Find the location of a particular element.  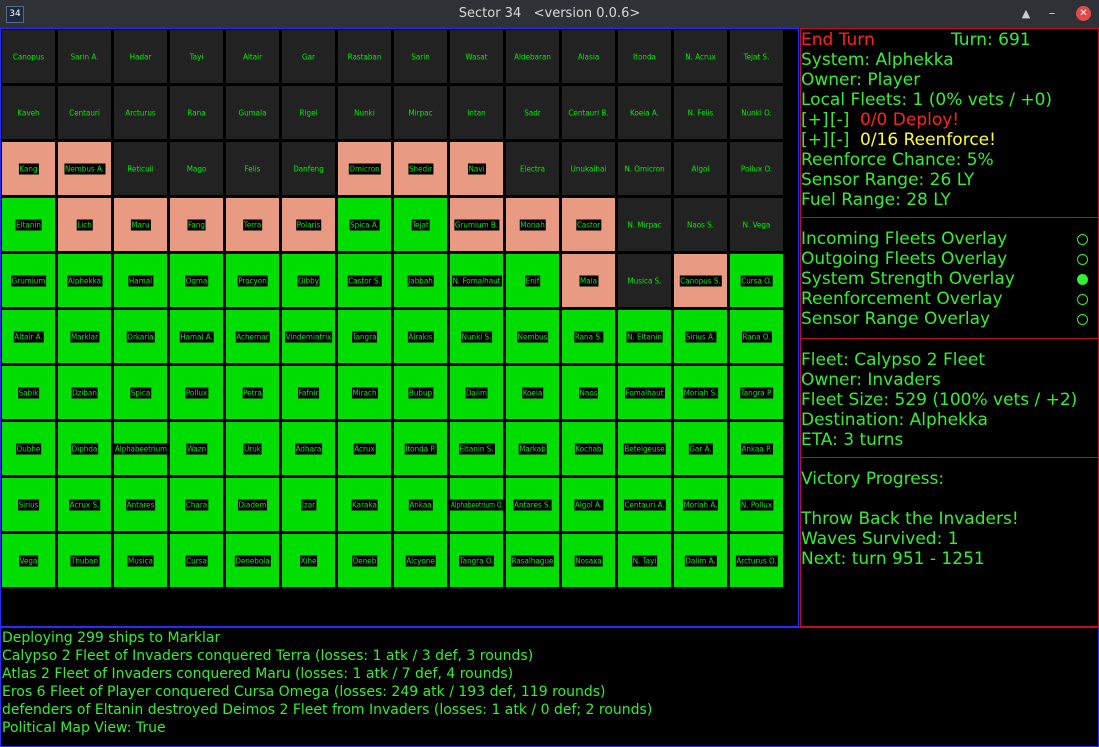

star-system-cell: Intan is located at coordinates (476, 112).